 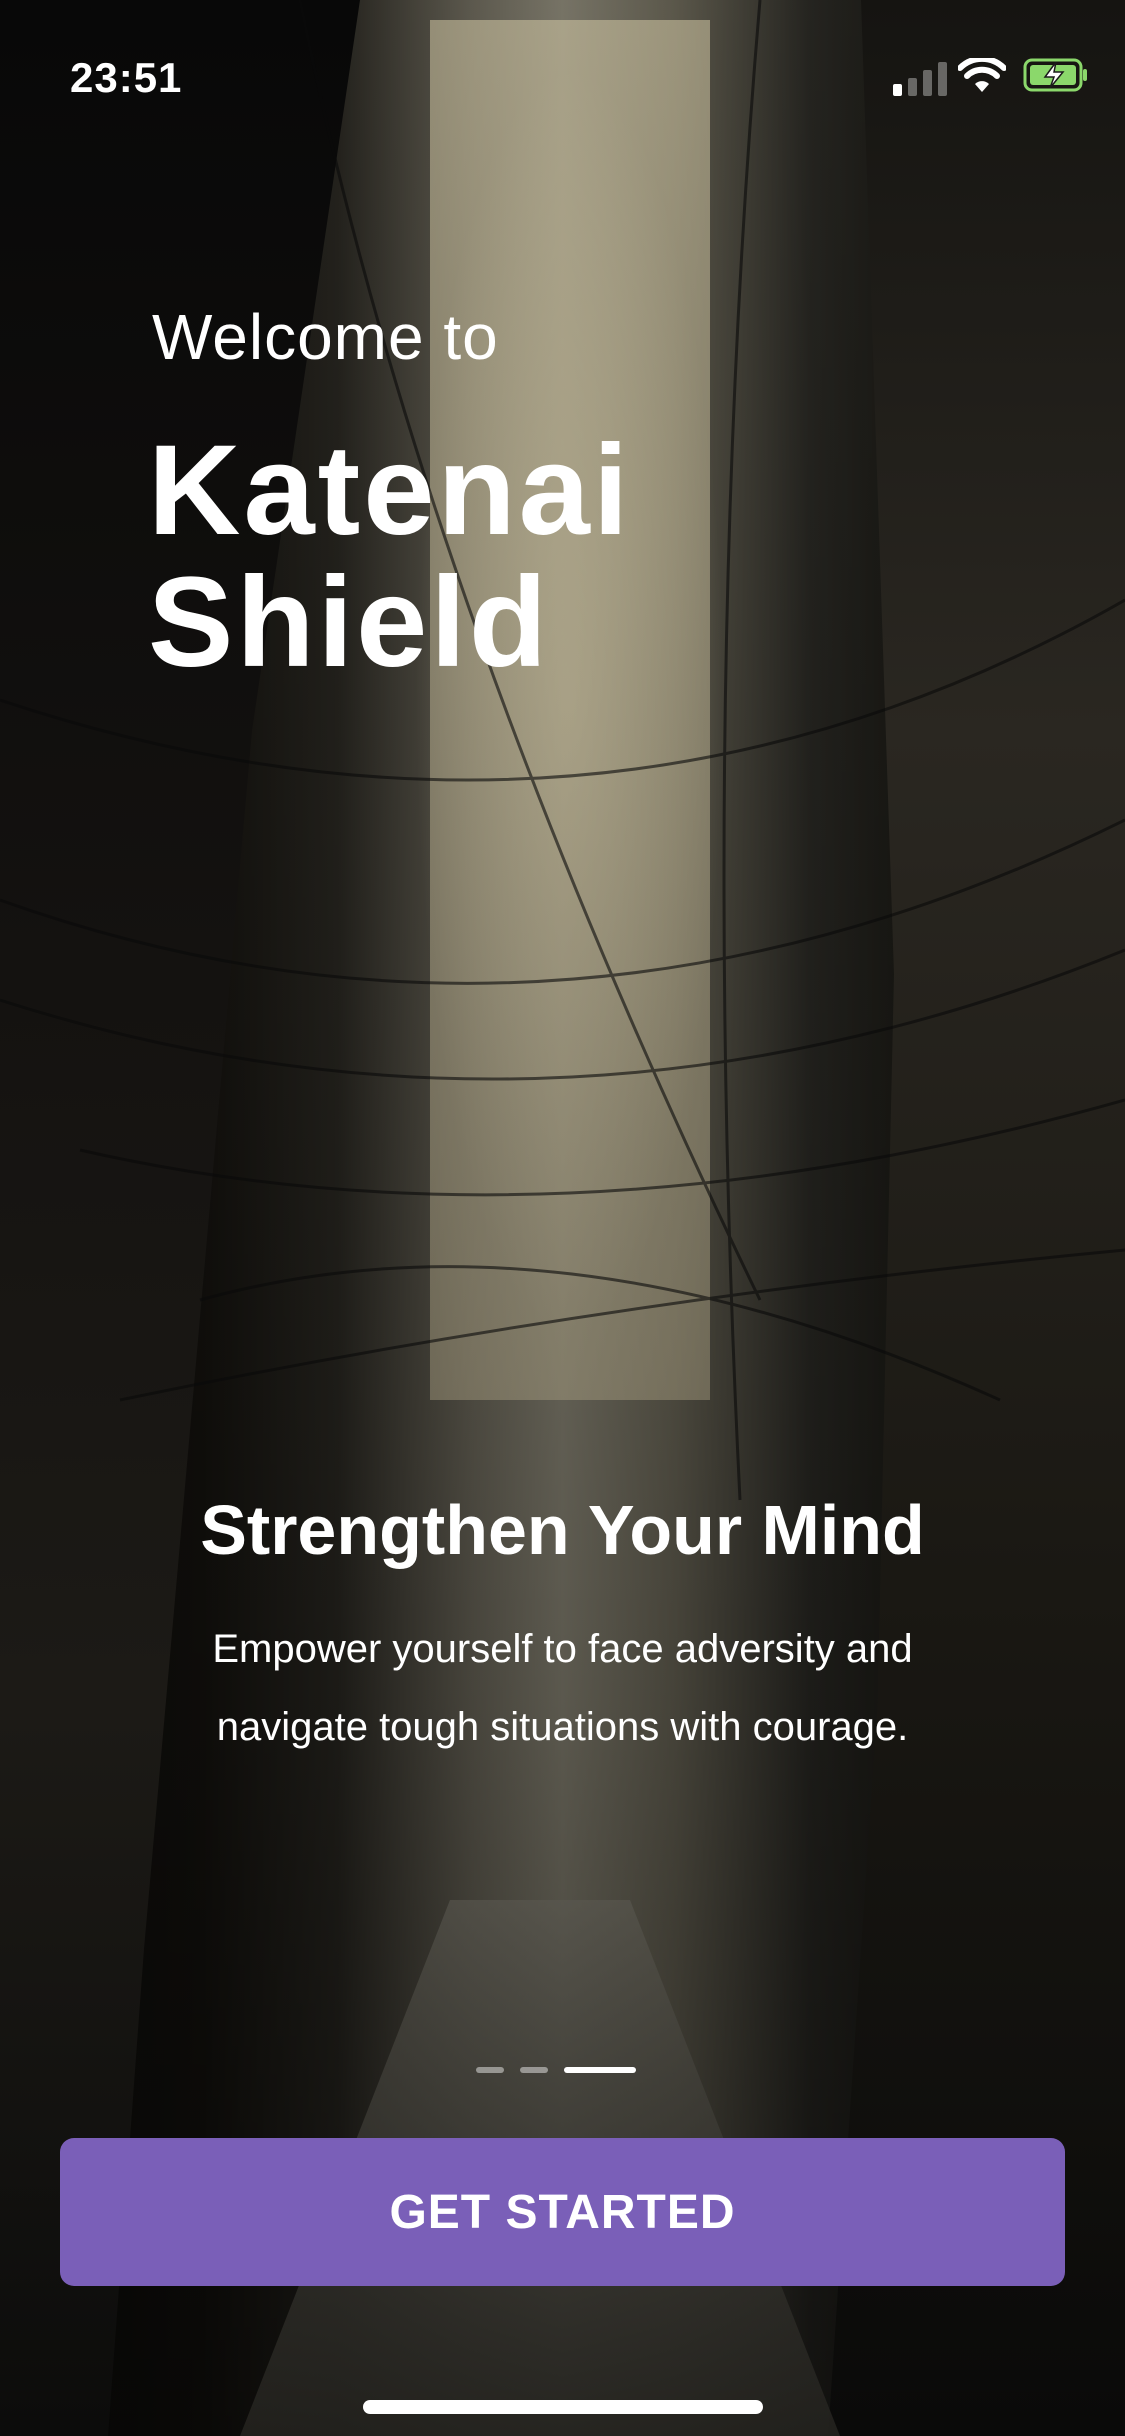 What do you see at coordinates (1055, 75) in the screenshot?
I see `battery-charging-icon` at bounding box center [1055, 75].